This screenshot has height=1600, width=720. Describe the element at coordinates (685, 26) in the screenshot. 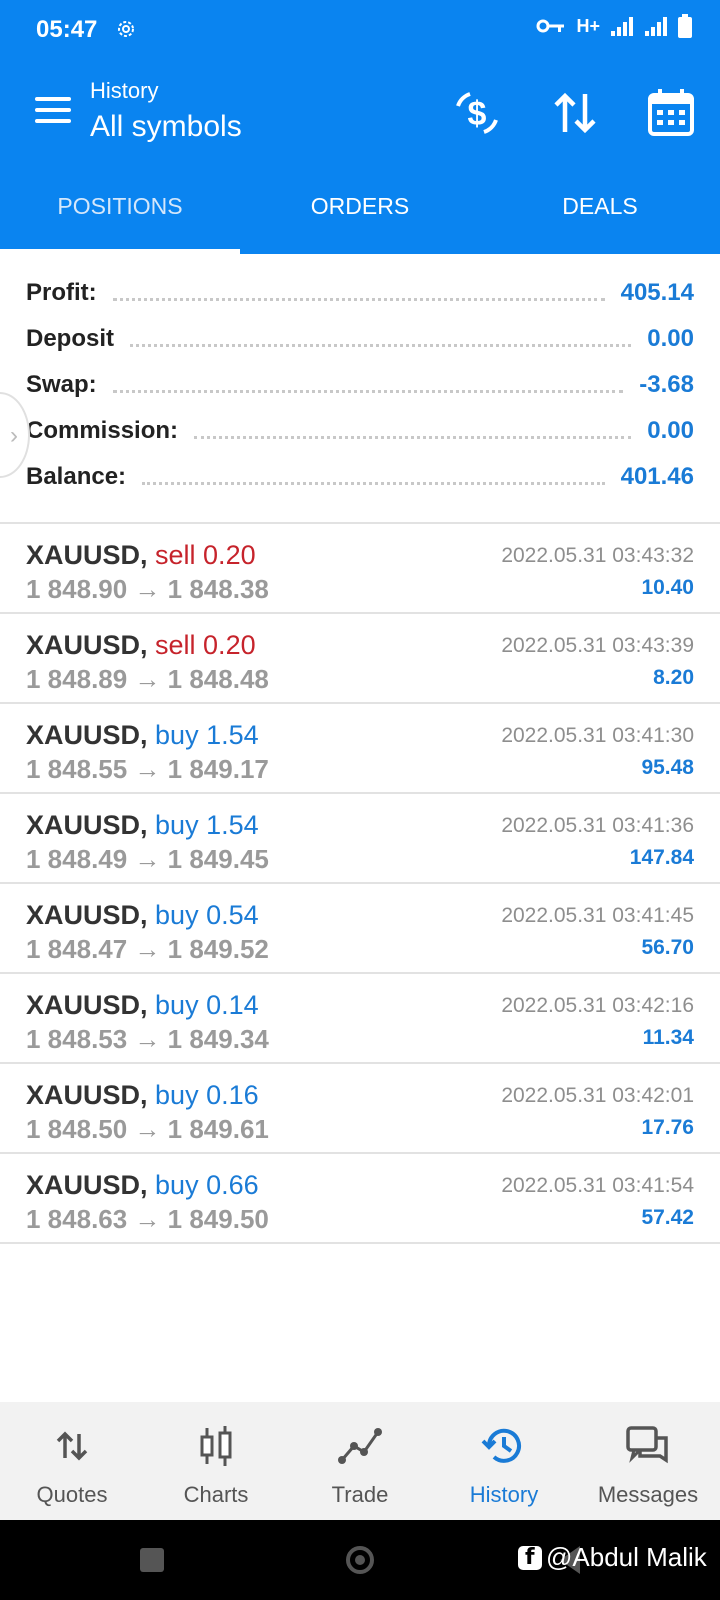

I see `battery-icon` at that location.